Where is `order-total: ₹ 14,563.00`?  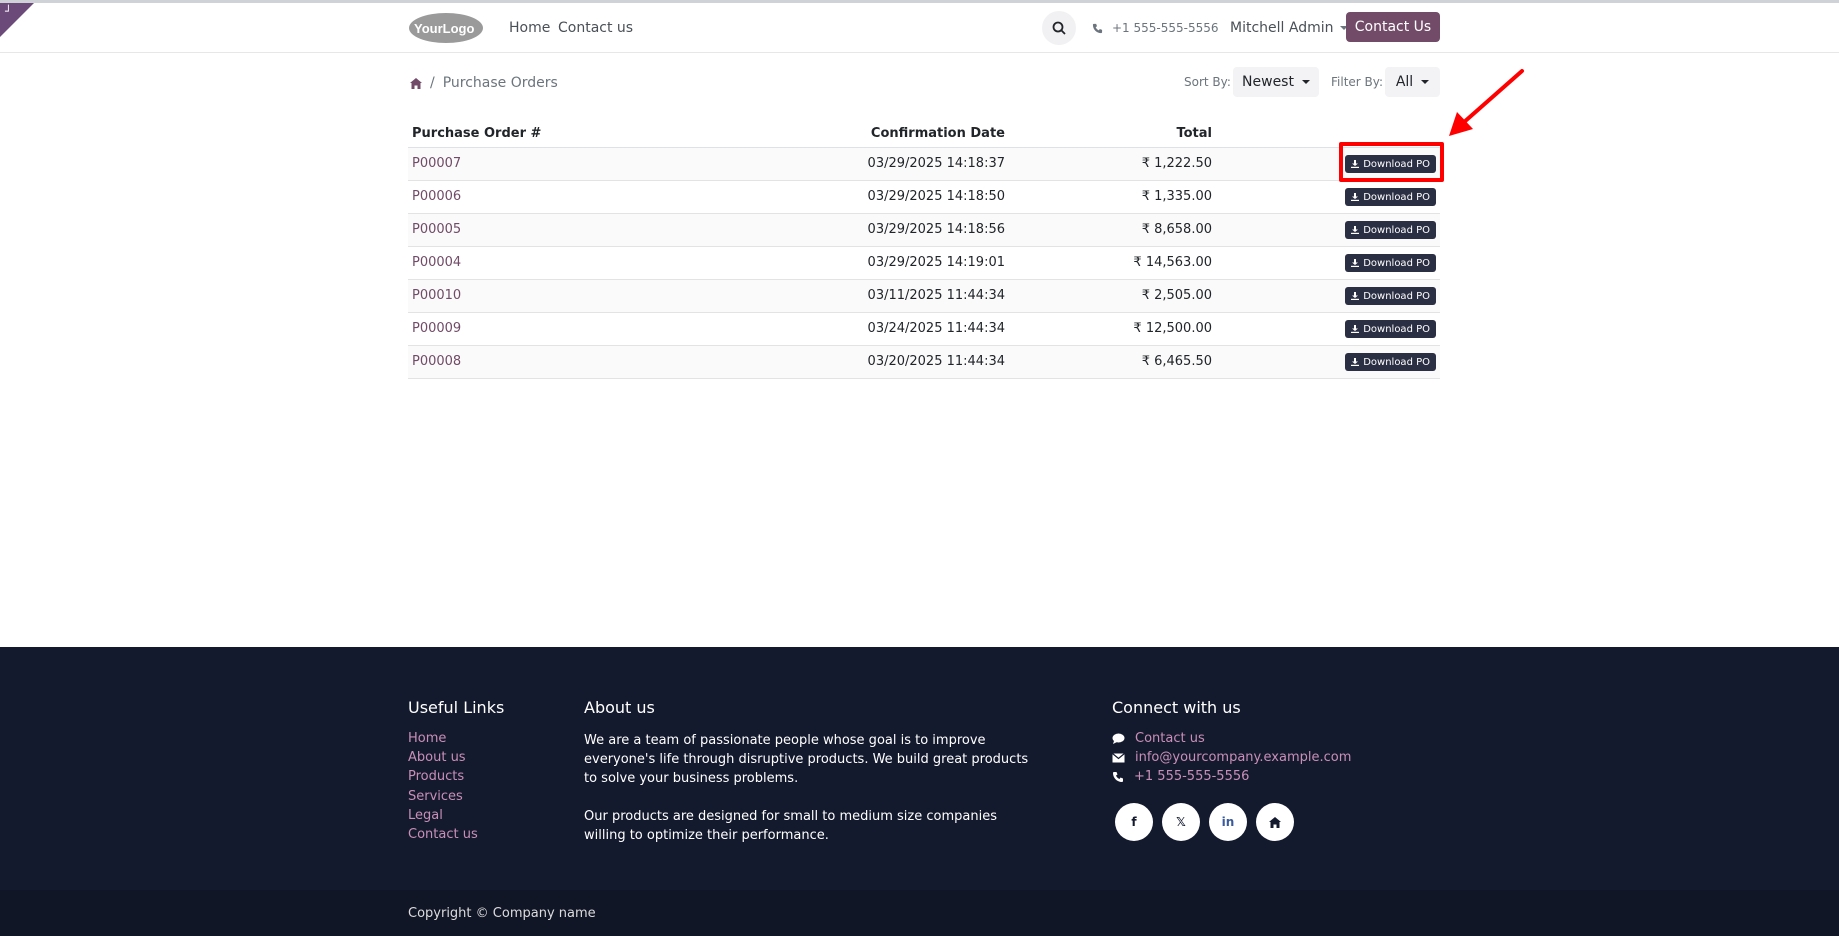 order-total: ₹ 14,563.00 is located at coordinates (1172, 262).